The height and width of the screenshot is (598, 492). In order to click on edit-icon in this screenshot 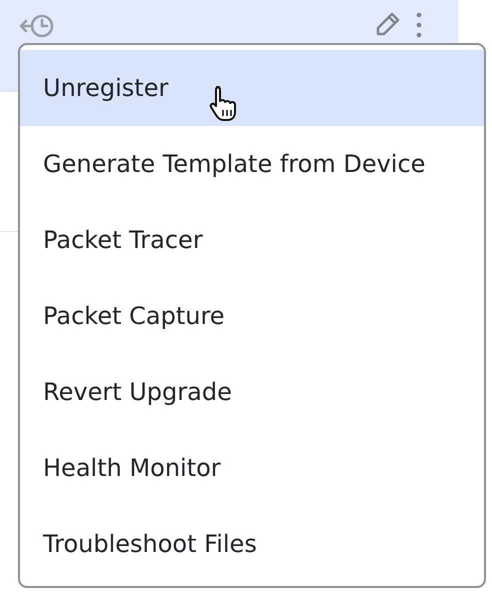, I will do `click(388, 24)`.